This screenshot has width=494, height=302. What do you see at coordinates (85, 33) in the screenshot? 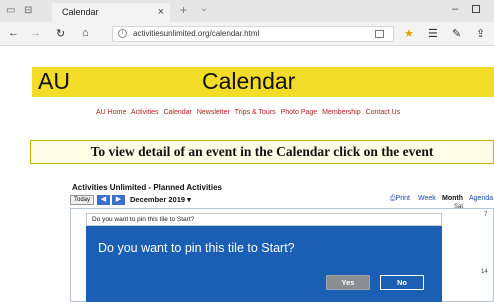
I see `home-icon: ⌂` at bounding box center [85, 33].